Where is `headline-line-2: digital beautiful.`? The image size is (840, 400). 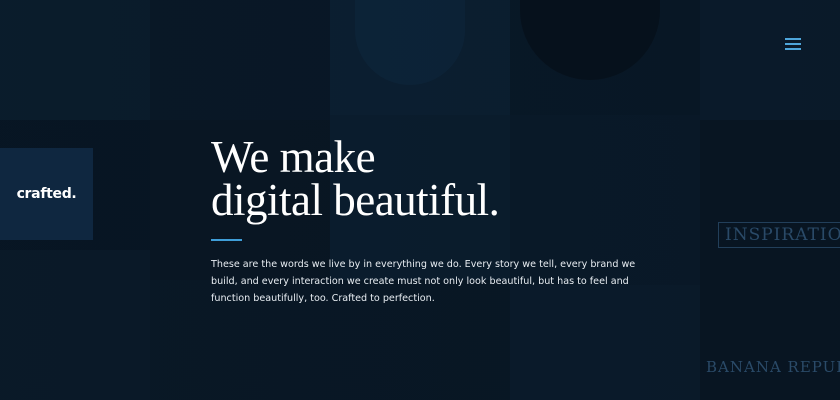
headline-line-2: digital beautiful. is located at coordinates (355, 200).